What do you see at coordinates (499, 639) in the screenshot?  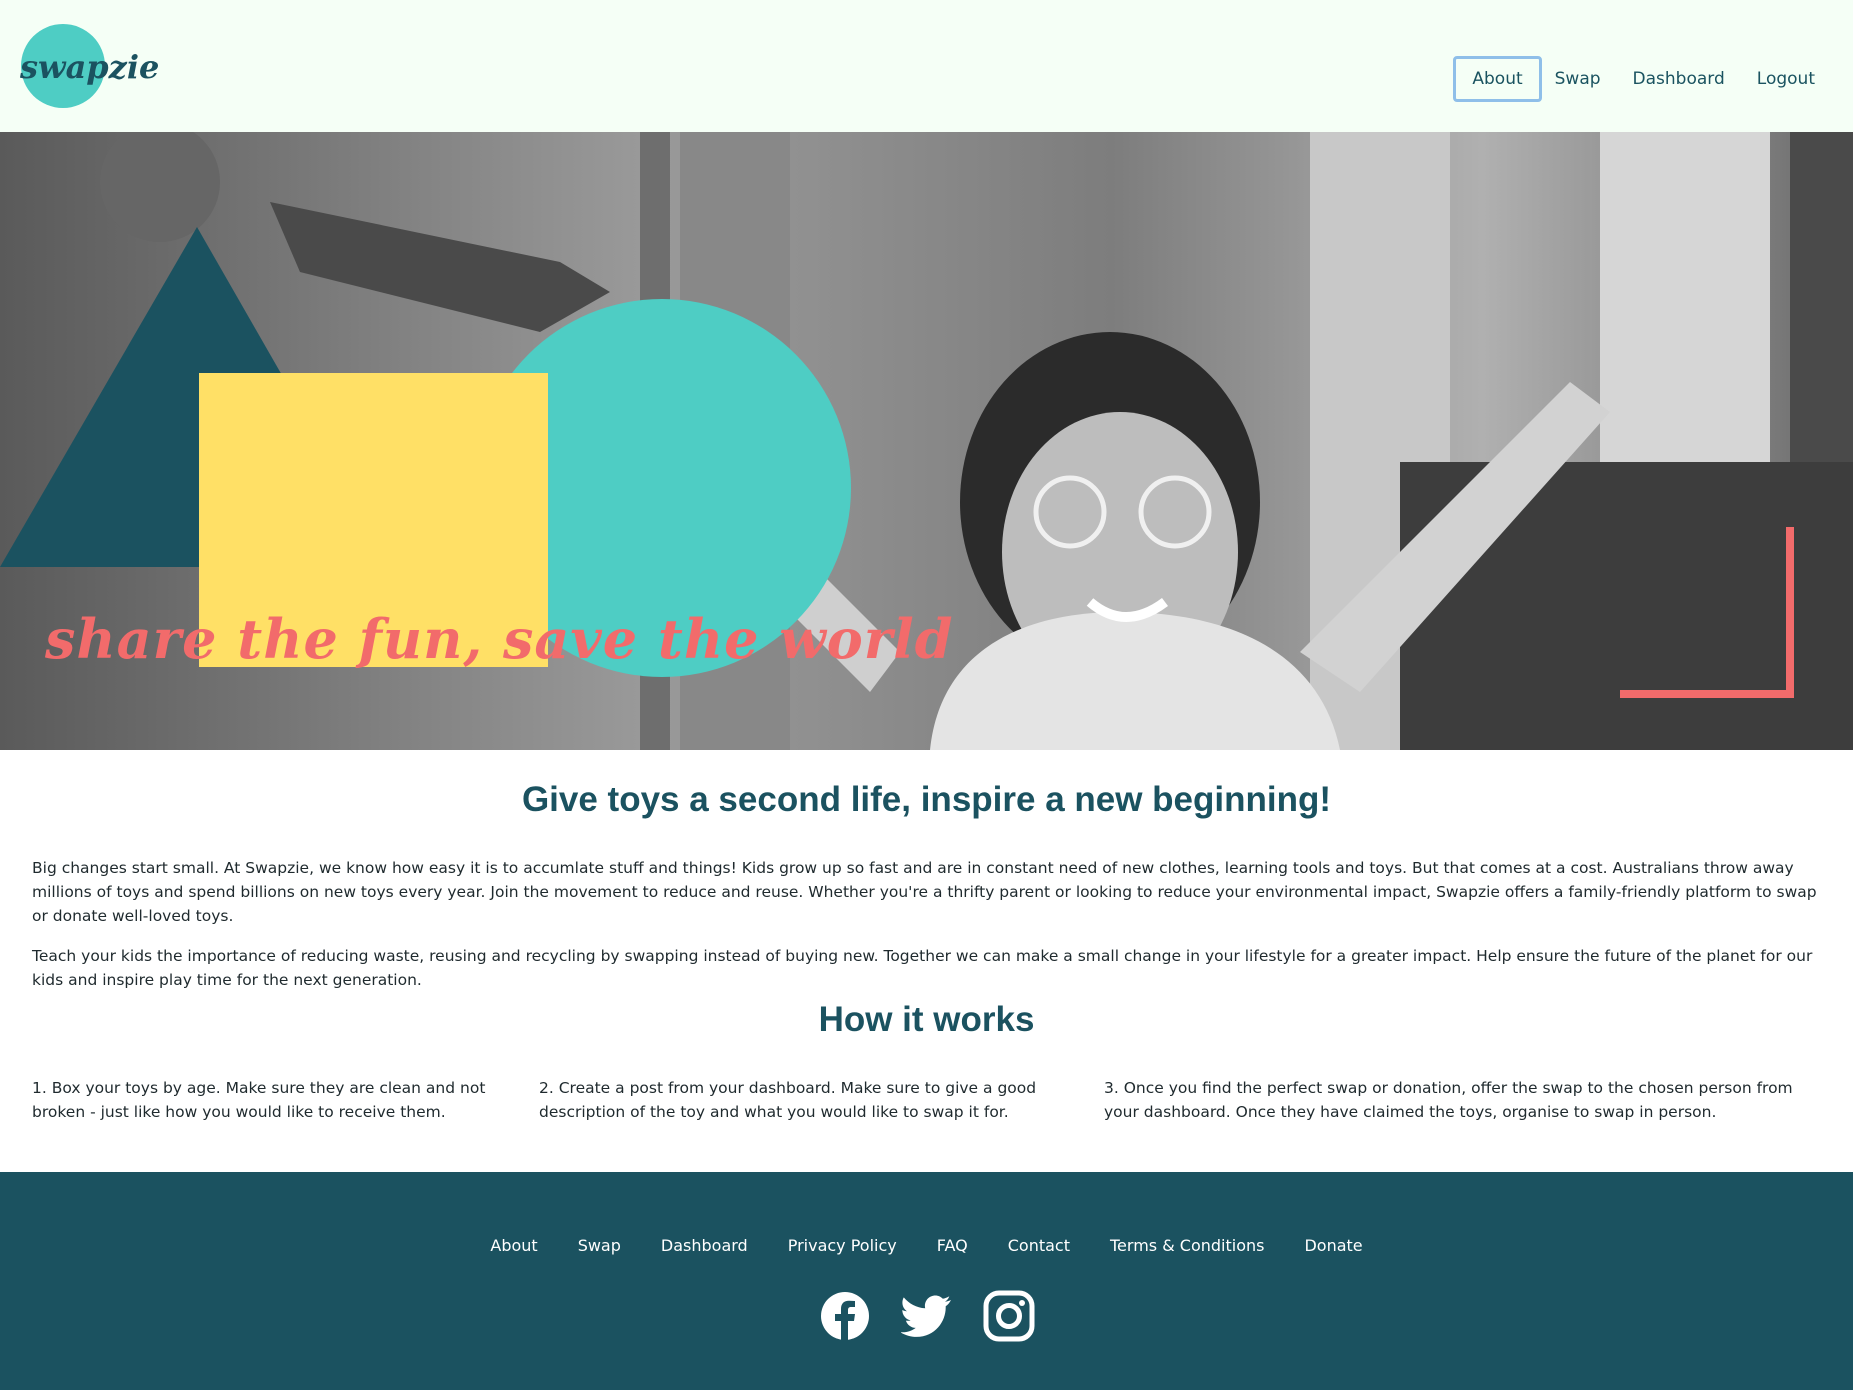 I see `hero-tagline: share the fun, save the world` at bounding box center [499, 639].